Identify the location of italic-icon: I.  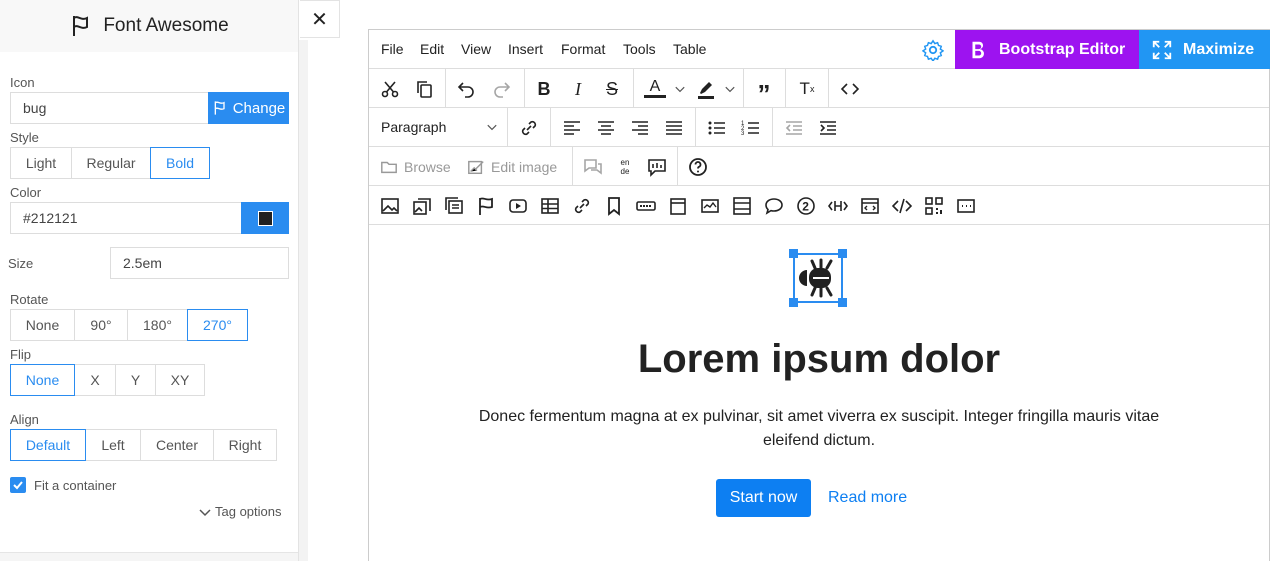
(578, 89).